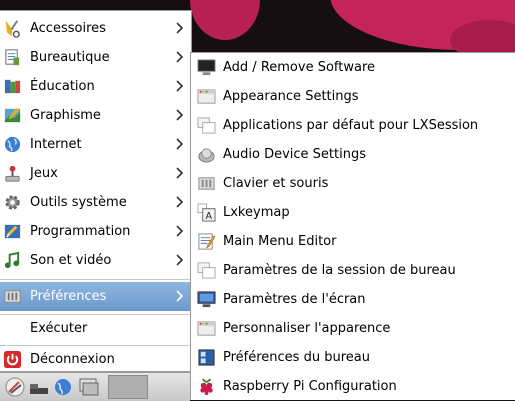 Image resolution: width=515 pixels, height=401 pixels. What do you see at coordinates (12, 260) in the screenshot?
I see `sound-video-icon` at bounding box center [12, 260].